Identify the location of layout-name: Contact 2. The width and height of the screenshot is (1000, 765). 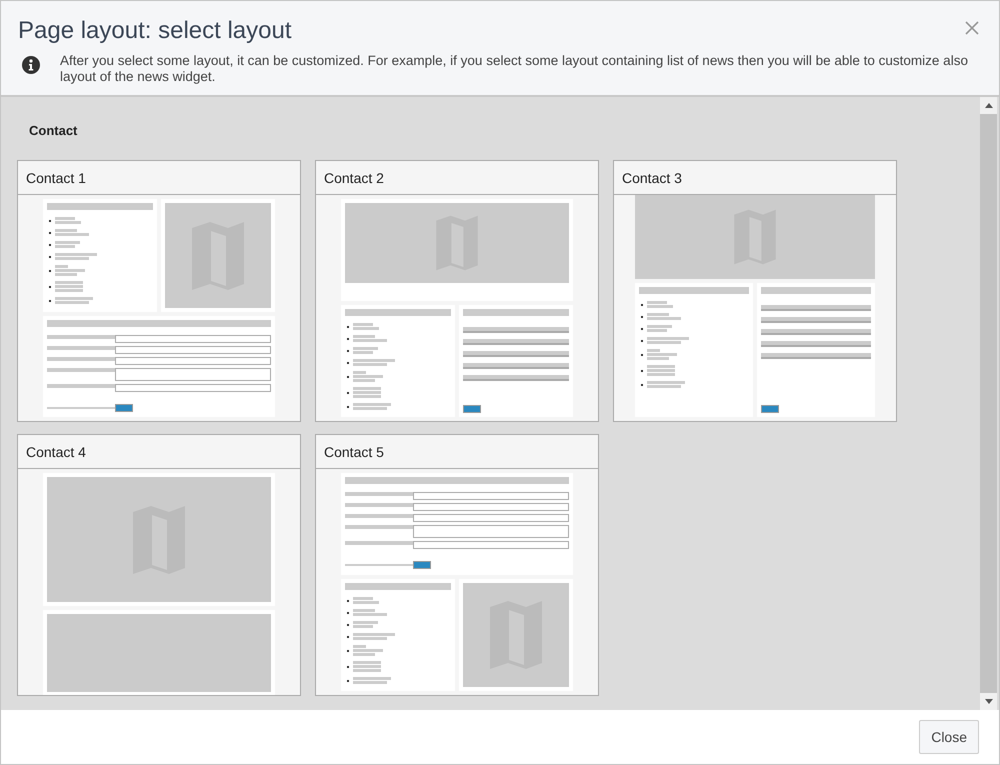
(354, 178).